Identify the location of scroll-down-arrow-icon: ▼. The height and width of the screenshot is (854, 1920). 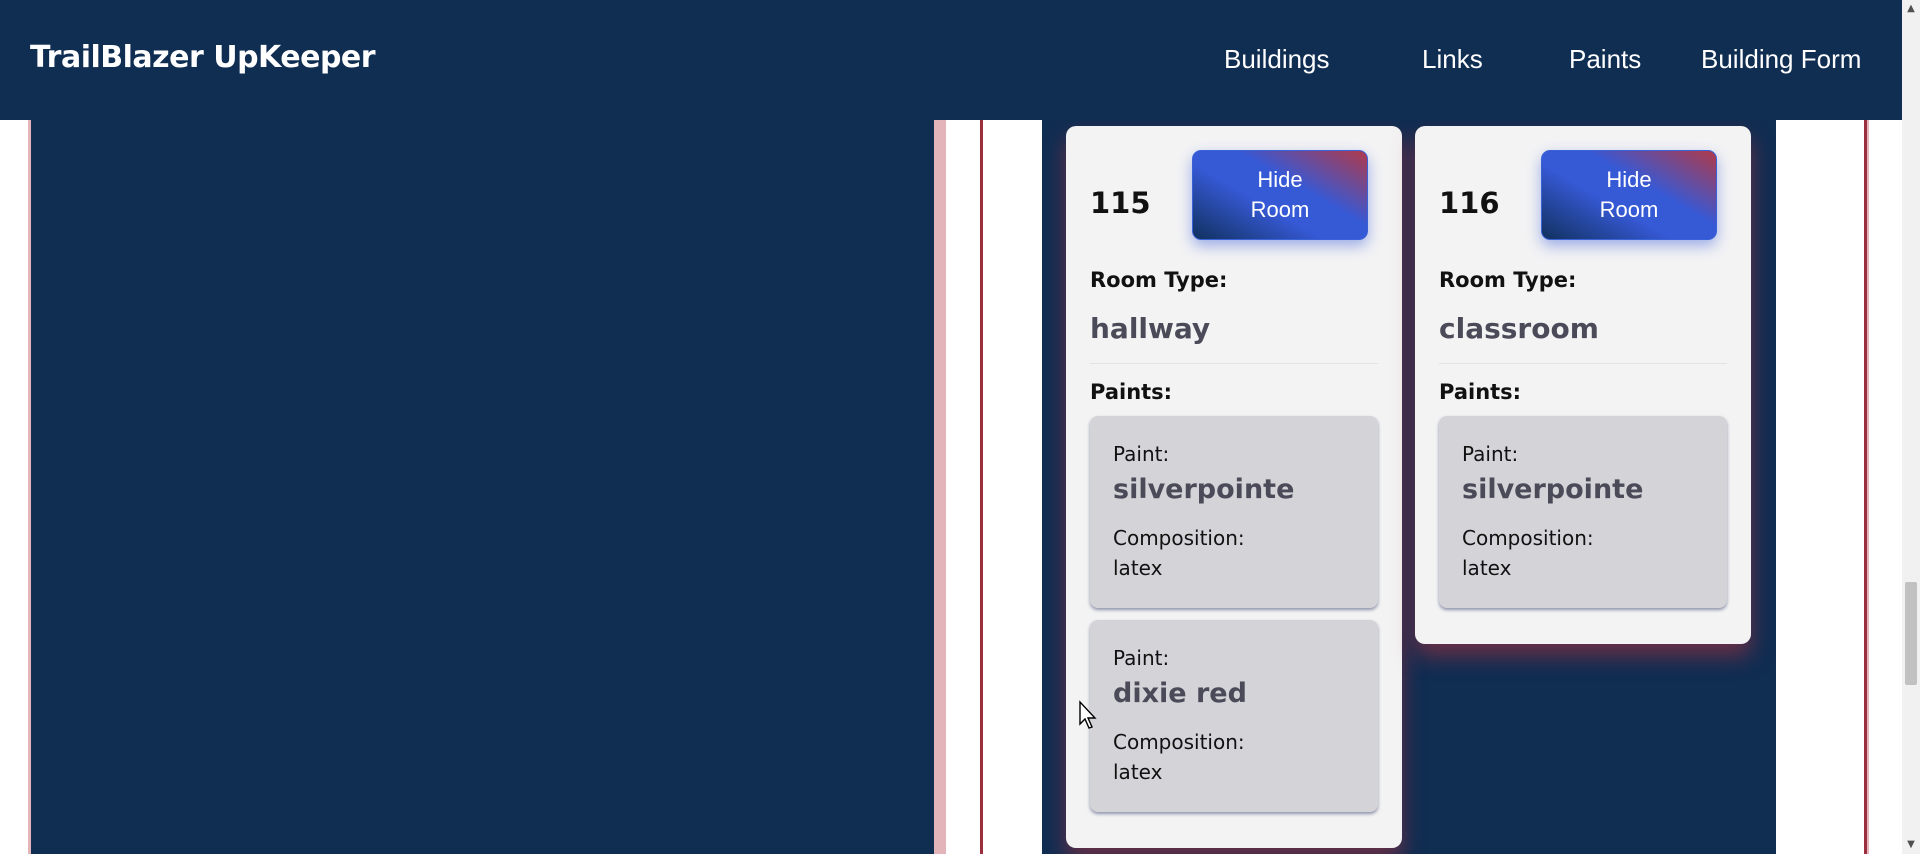
(1911, 845).